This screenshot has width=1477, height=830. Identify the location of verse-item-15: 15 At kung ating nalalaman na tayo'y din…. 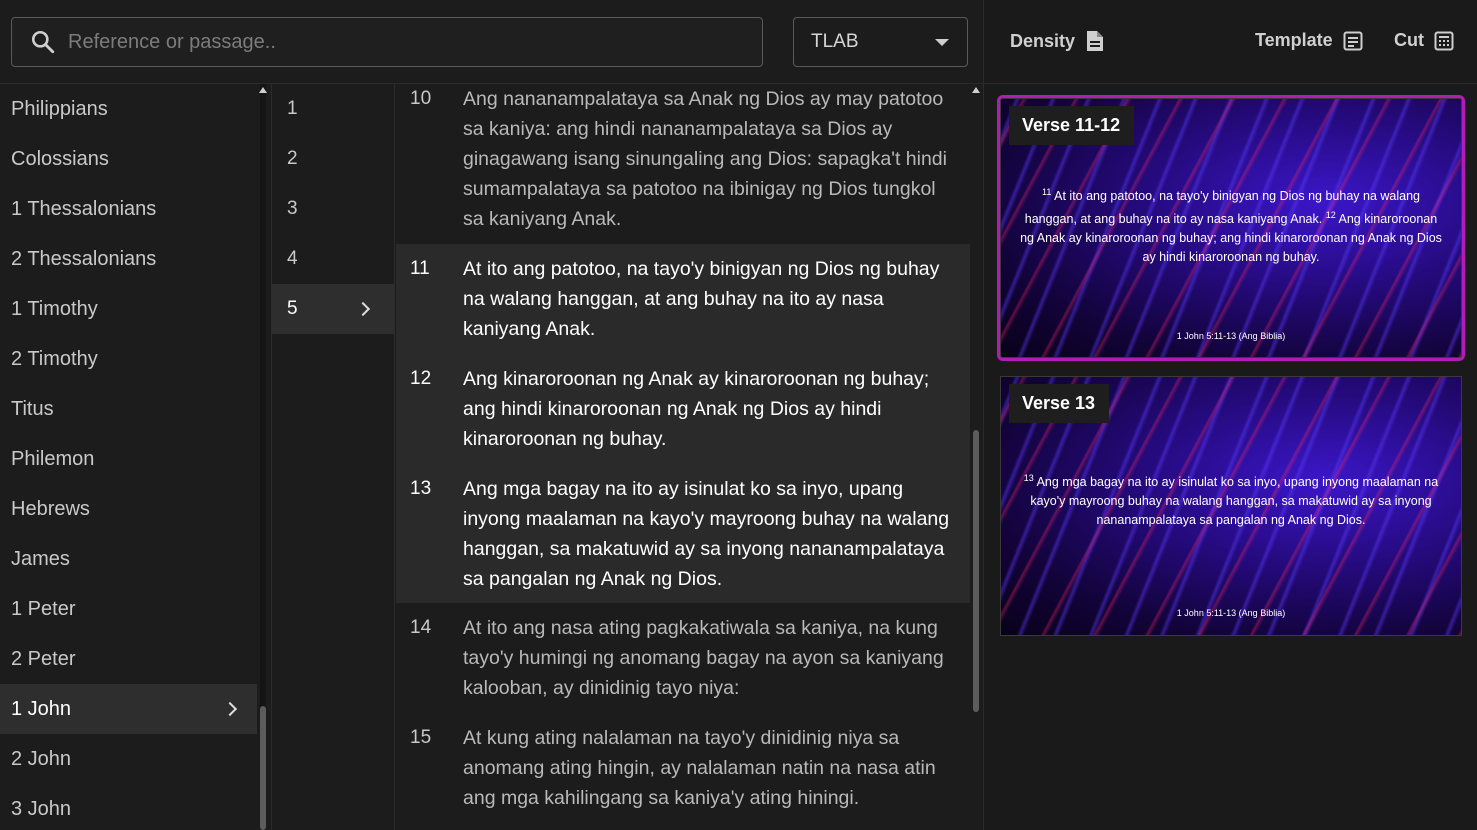
(683, 768).